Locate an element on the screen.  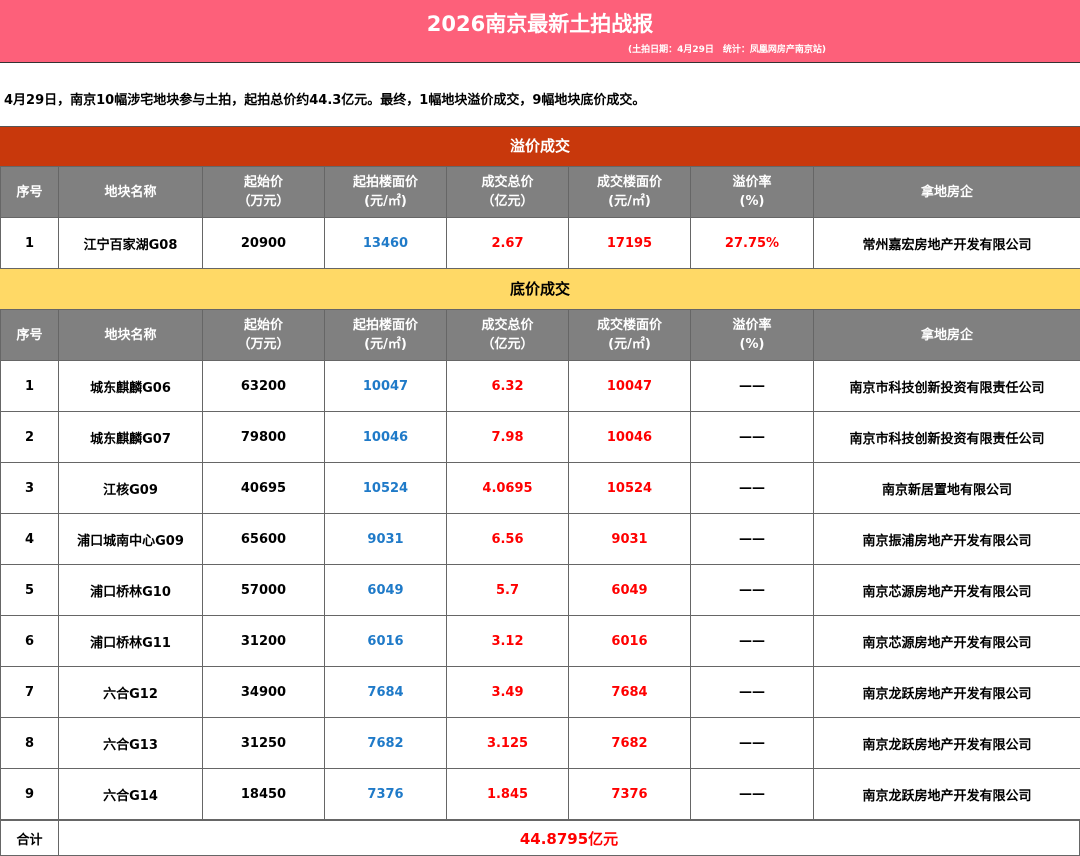
cell-index: 7 is located at coordinates (30, 692).